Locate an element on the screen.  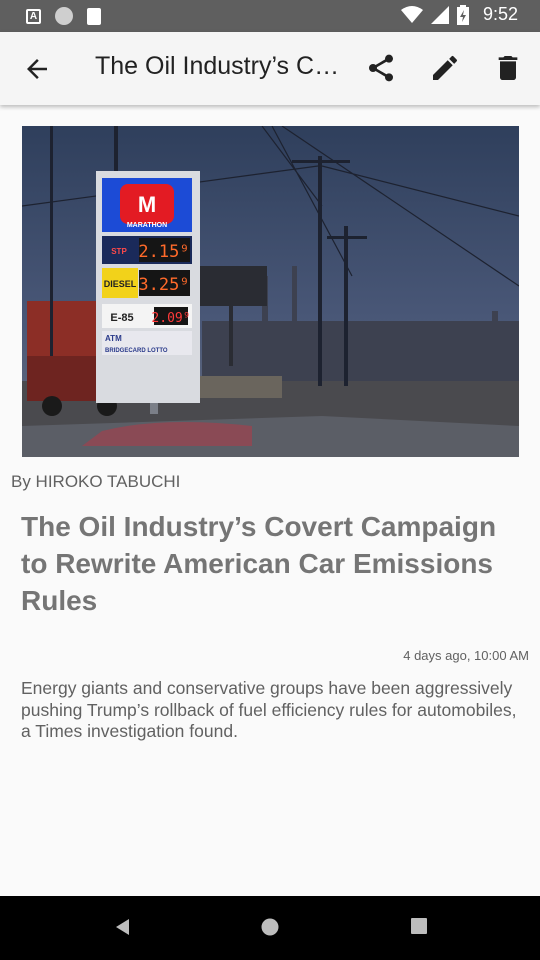
back-arrow-icon is located at coordinates (37, 69).